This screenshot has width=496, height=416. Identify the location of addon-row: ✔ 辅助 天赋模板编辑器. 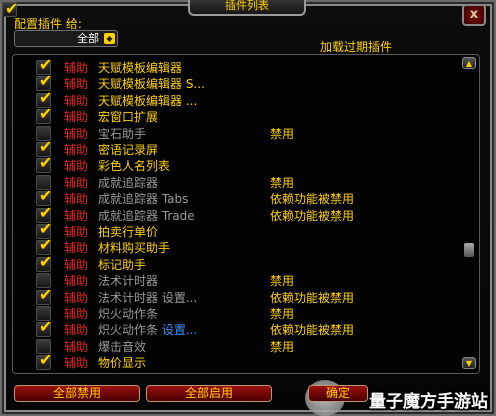
(246, 66).